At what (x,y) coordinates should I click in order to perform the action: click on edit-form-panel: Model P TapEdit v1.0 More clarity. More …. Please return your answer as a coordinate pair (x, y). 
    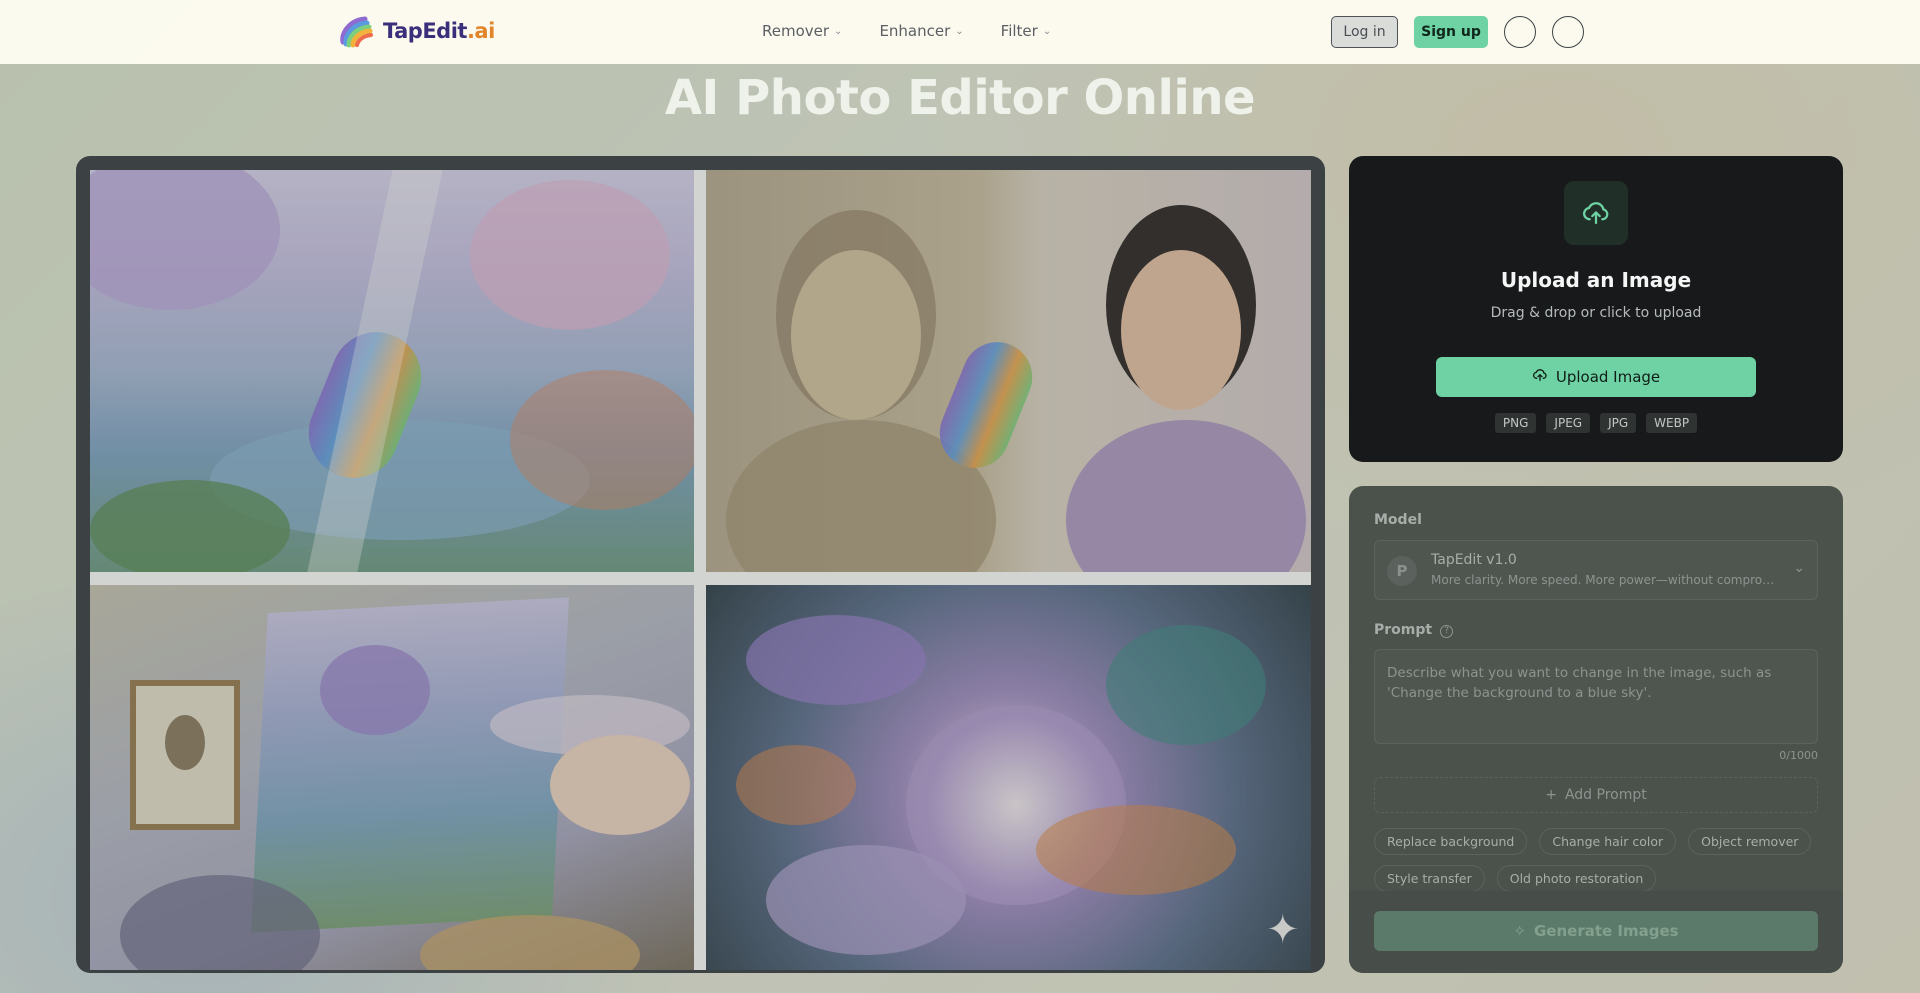
    Looking at the image, I should click on (1596, 729).